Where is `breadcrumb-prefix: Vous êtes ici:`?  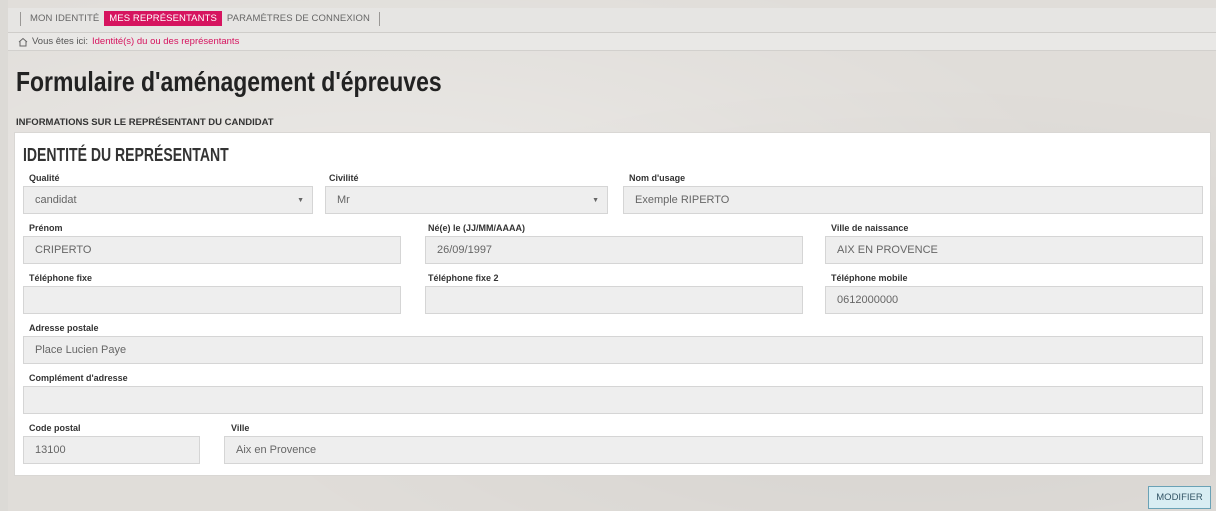 breadcrumb-prefix: Vous êtes ici: is located at coordinates (60, 41).